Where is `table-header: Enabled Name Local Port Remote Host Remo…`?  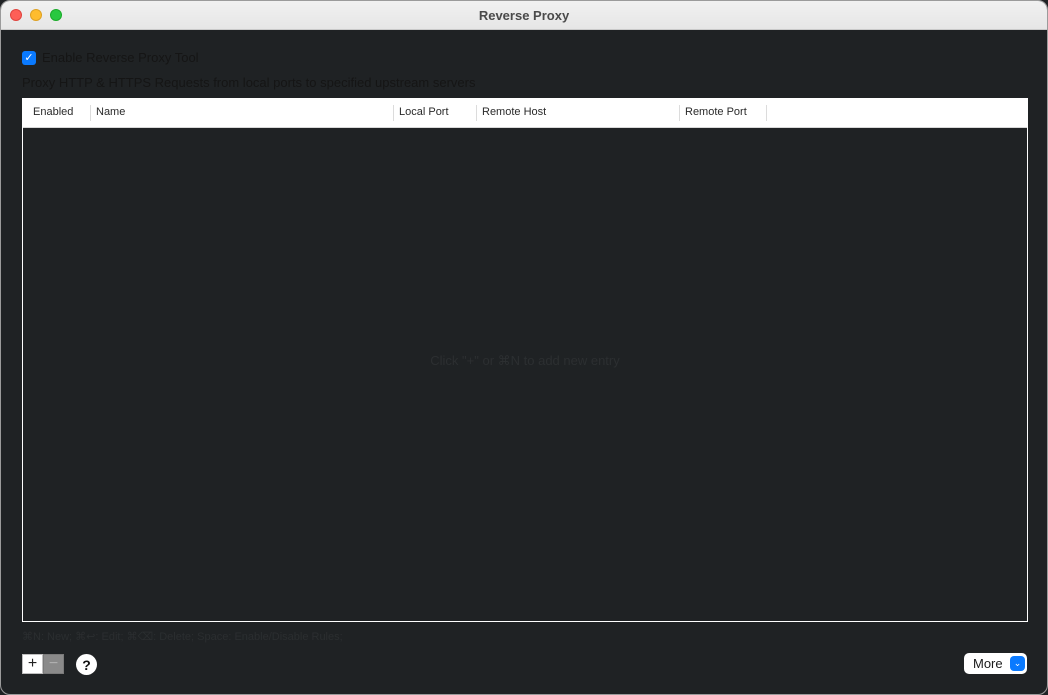 table-header: Enabled Name Local Port Remote Host Remo… is located at coordinates (525, 113).